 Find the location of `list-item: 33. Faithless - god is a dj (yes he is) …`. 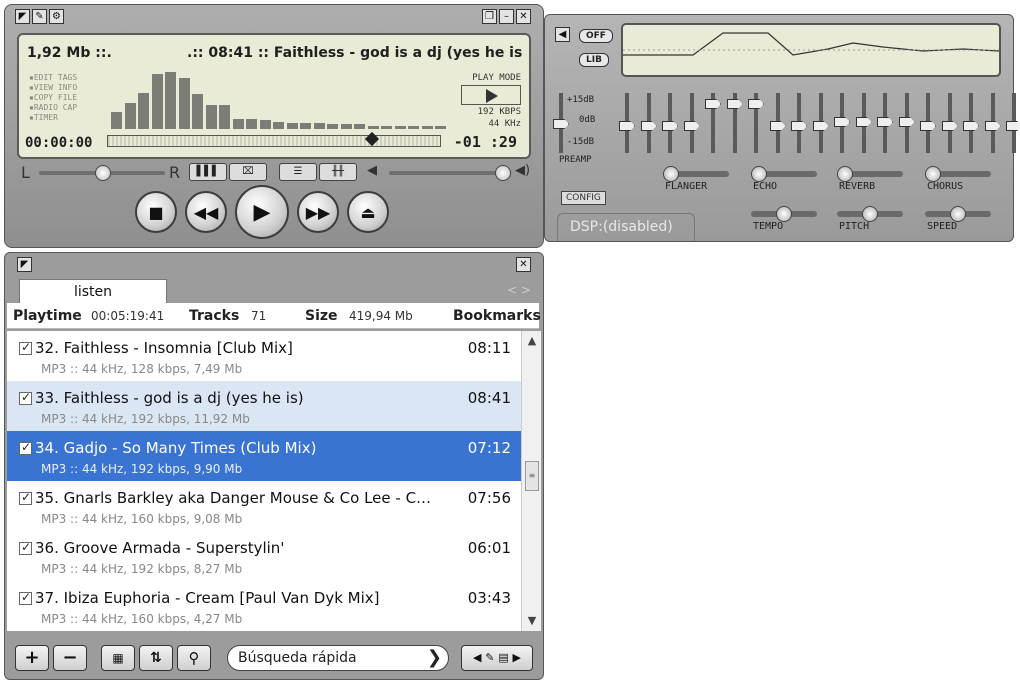

list-item: 33. Faithless - god is a dj (yes he is) … is located at coordinates (264, 406).